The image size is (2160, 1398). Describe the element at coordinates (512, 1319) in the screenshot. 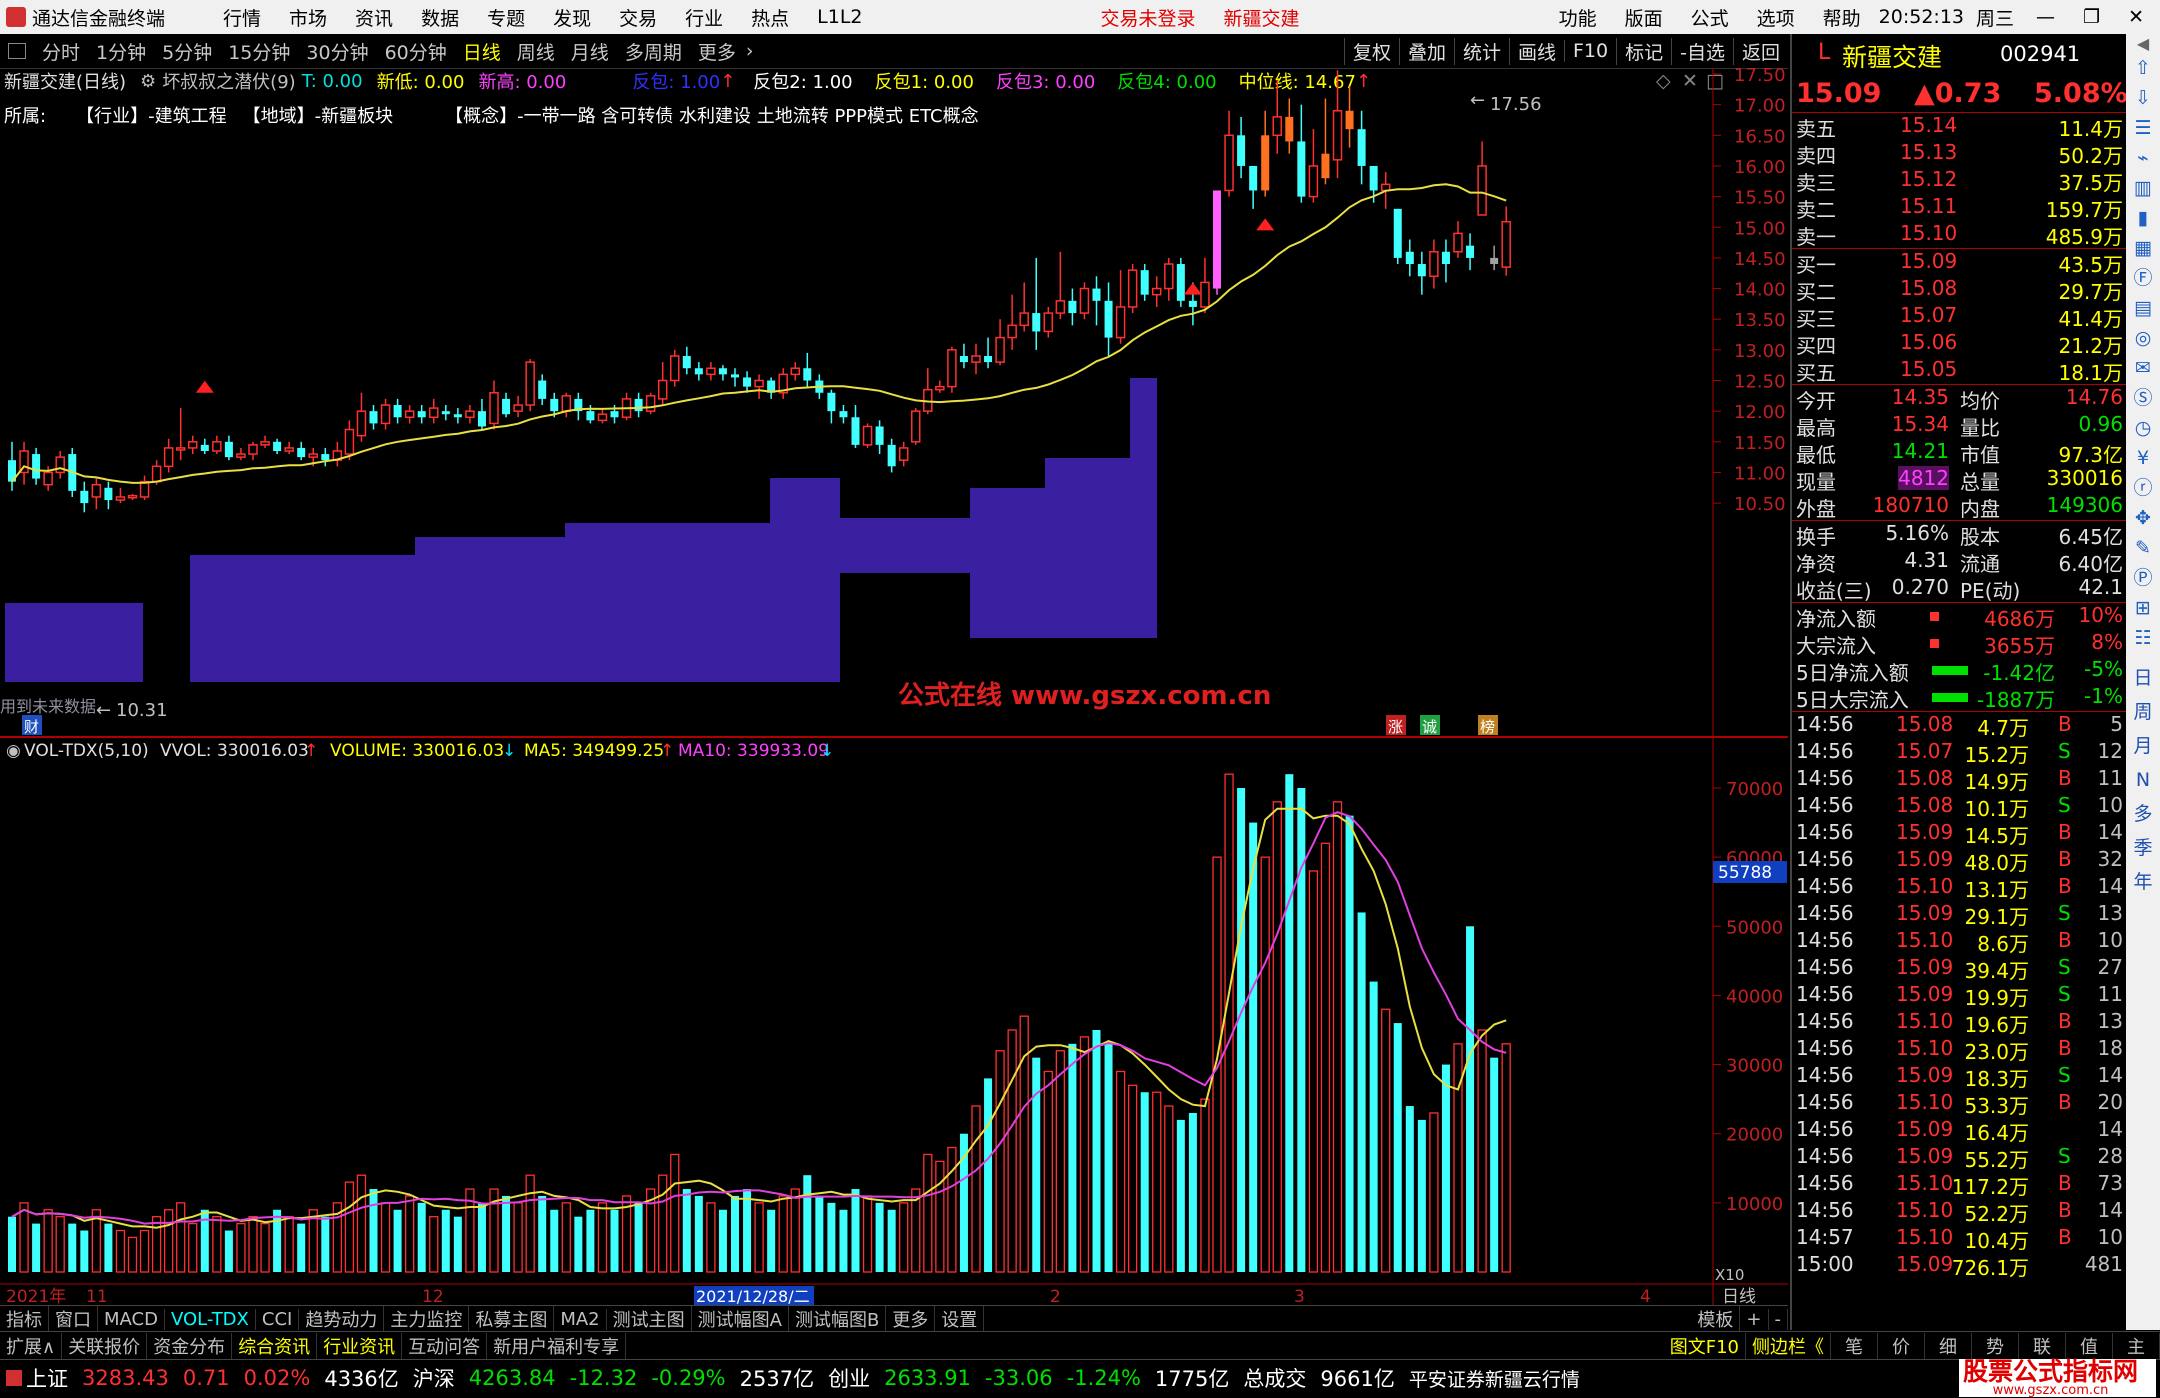

I see `indicator-tab: 私募主图` at that location.